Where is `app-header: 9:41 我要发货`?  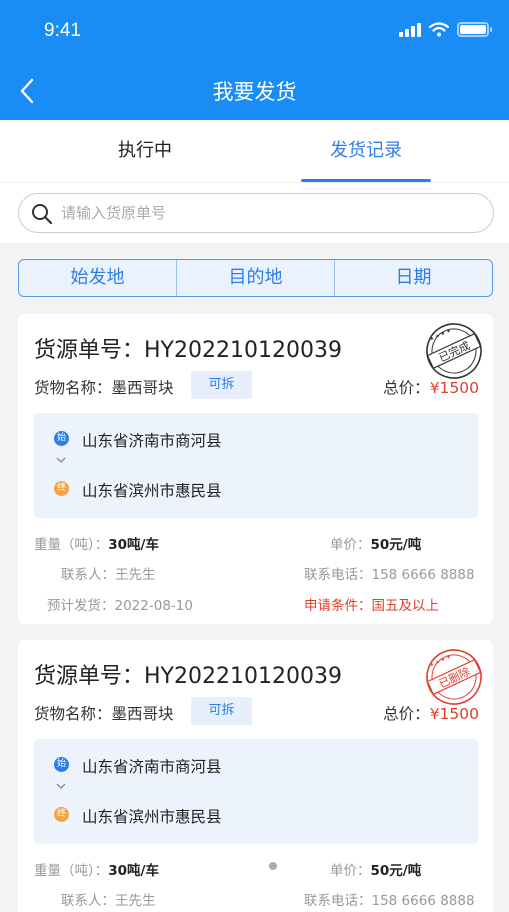
app-header: 9:41 我要发货 is located at coordinates (254, 60).